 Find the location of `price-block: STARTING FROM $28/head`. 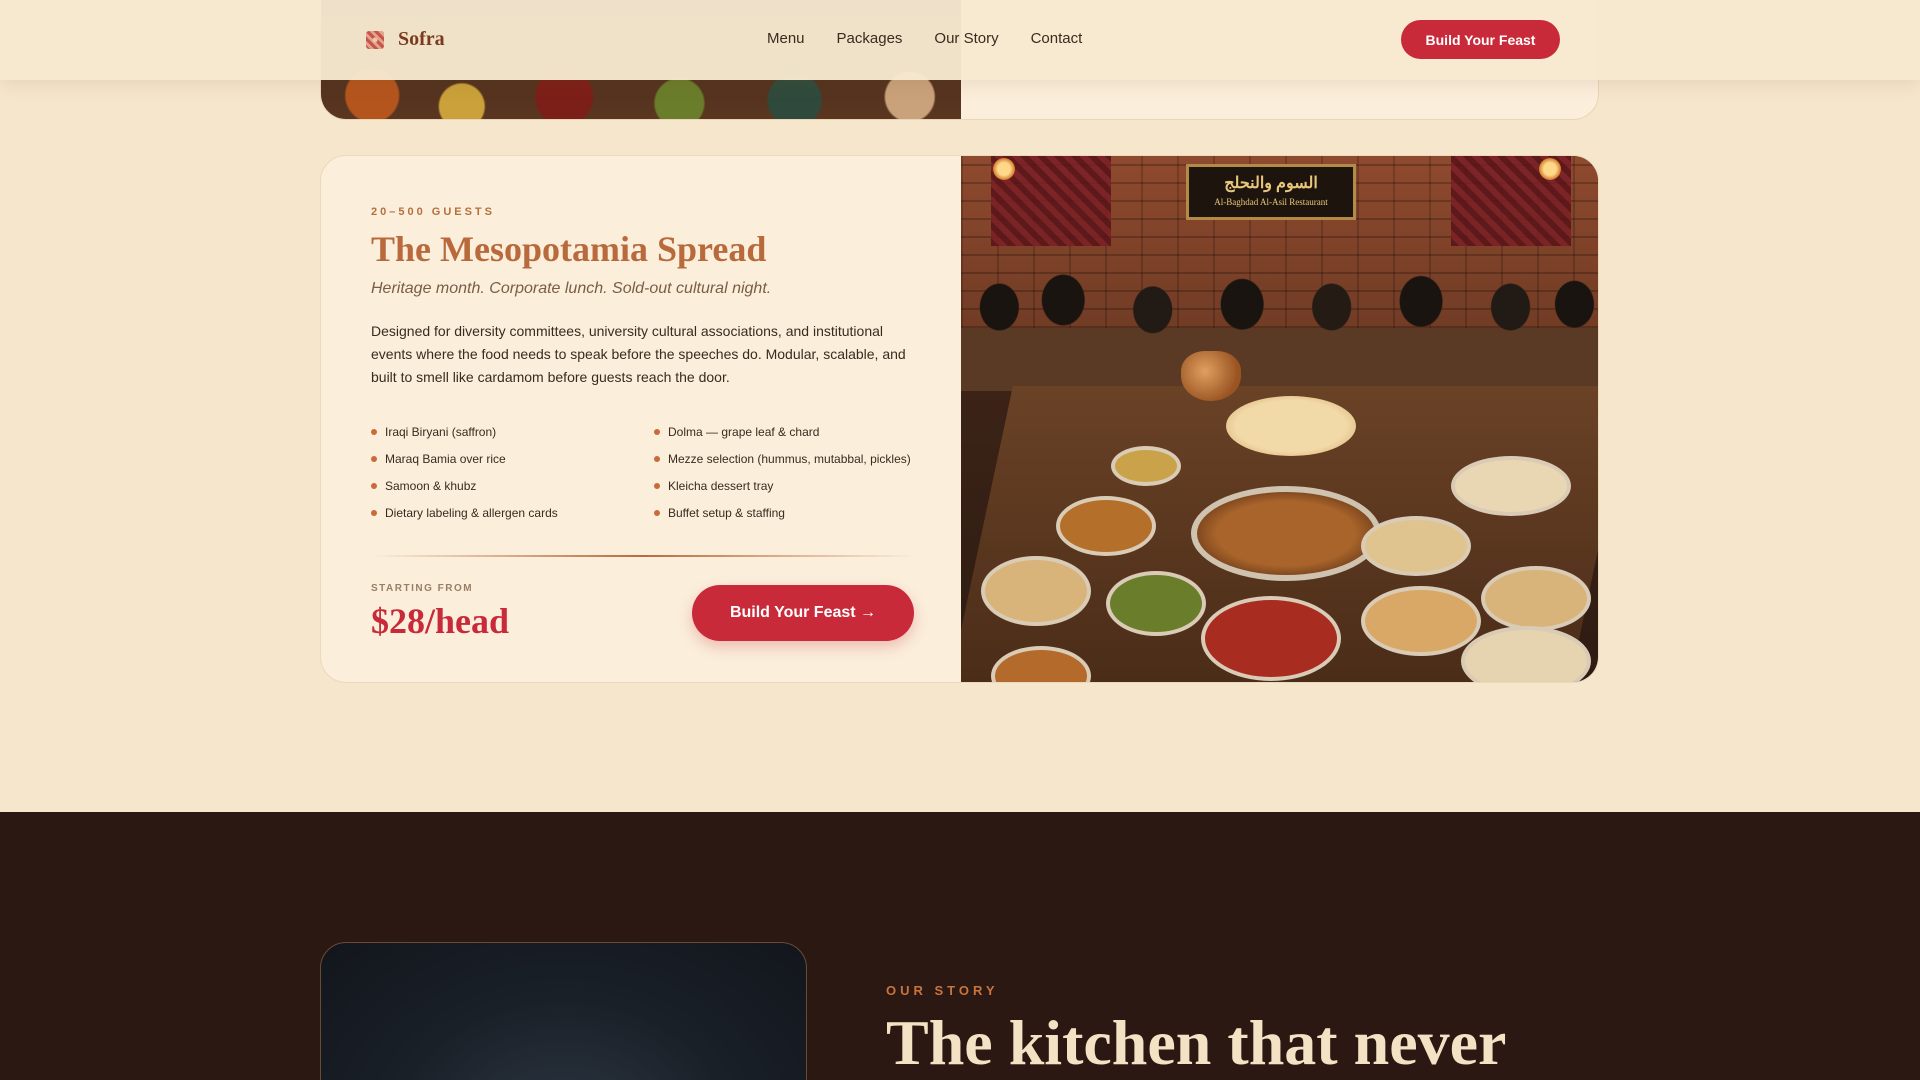

price-block: STARTING FROM $28/head is located at coordinates (440, 612).